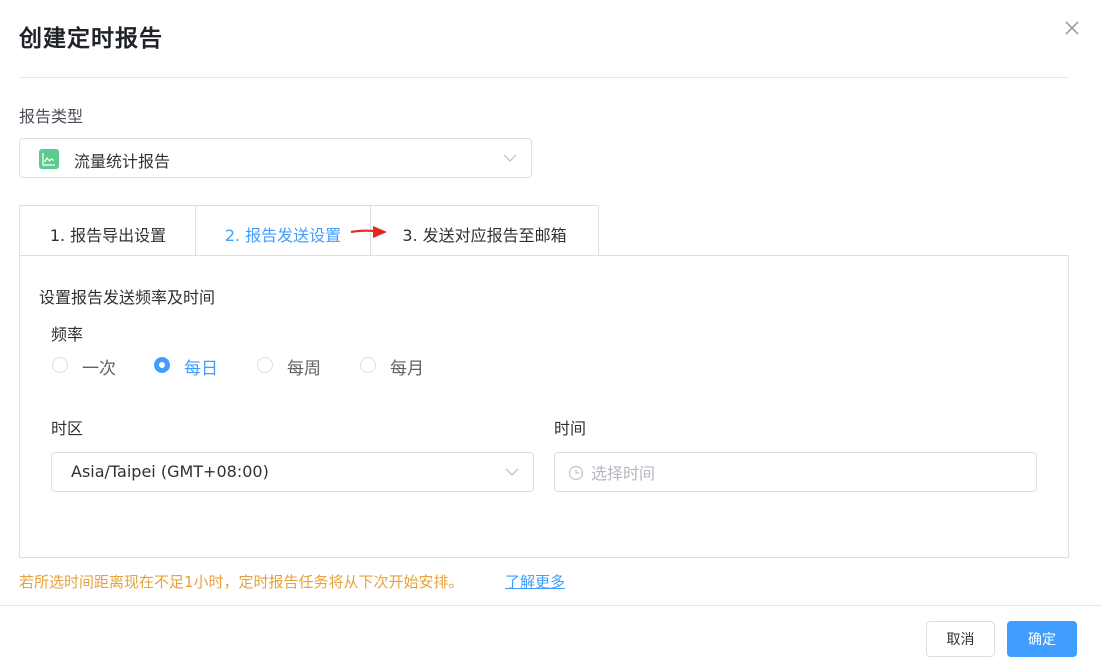  Describe the element at coordinates (67, 428) in the screenshot. I see `timezone-label: 时区` at that location.